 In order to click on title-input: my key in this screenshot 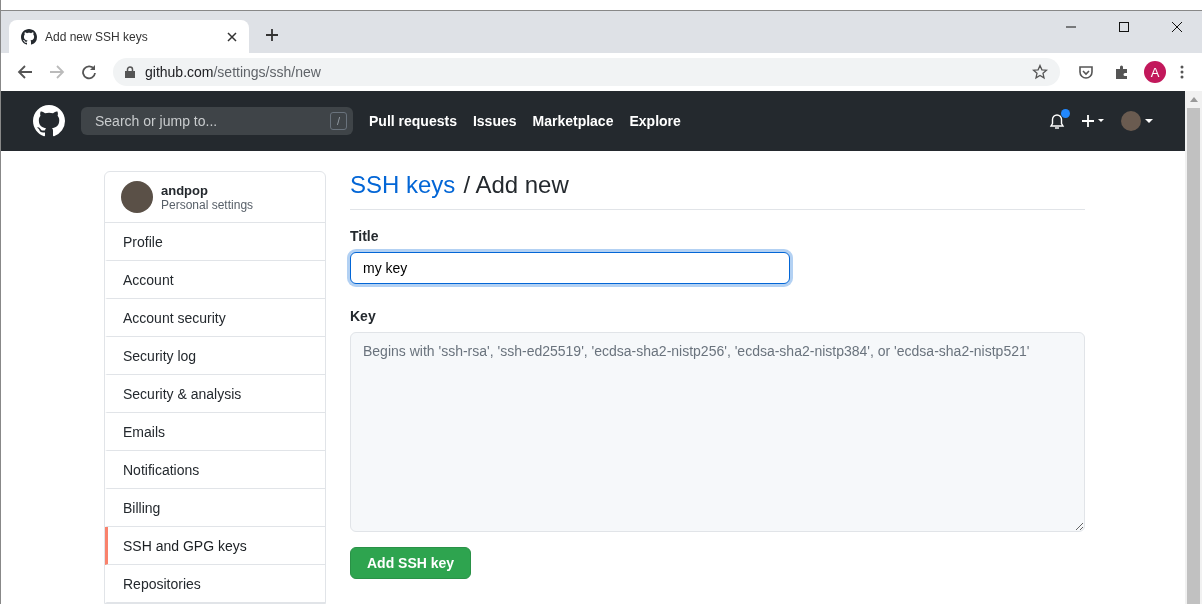, I will do `click(570, 268)`.